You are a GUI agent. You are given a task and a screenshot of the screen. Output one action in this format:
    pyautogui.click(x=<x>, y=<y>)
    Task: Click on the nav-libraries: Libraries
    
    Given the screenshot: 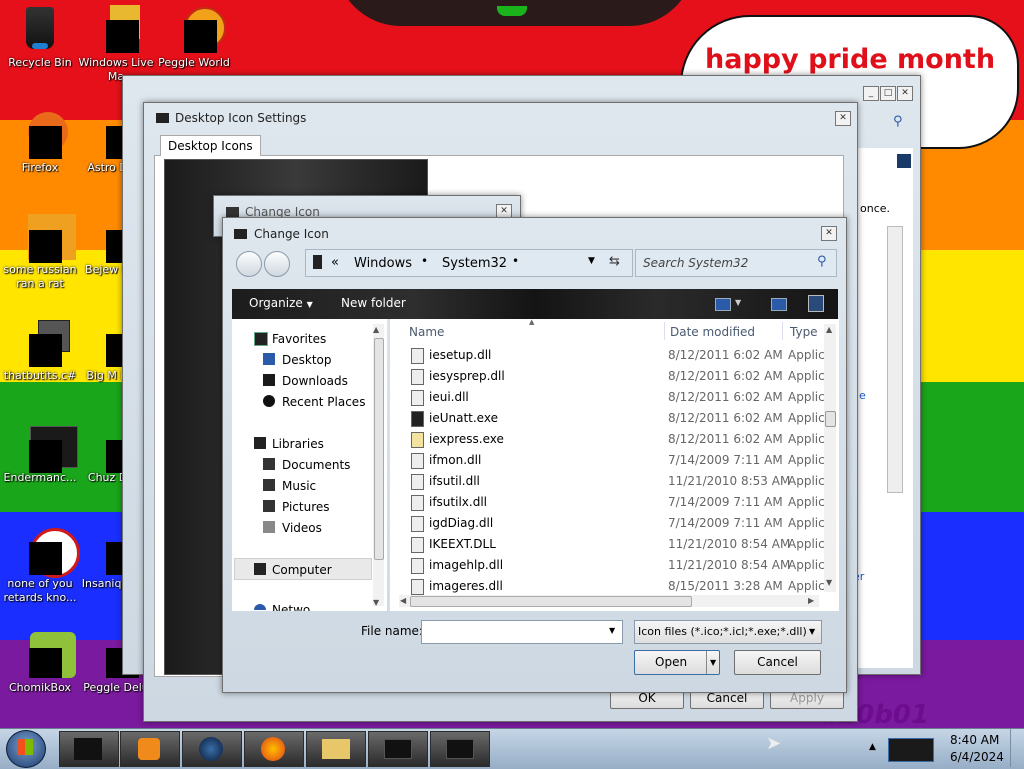 What is the action you would take?
    pyautogui.click(x=298, y=444)
    